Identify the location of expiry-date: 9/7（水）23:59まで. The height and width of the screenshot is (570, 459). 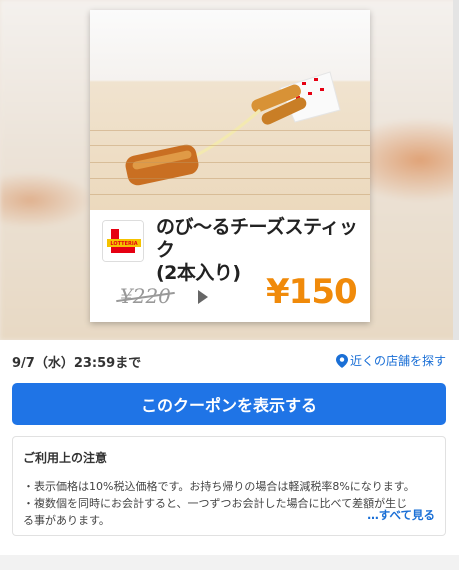
(77, 363).